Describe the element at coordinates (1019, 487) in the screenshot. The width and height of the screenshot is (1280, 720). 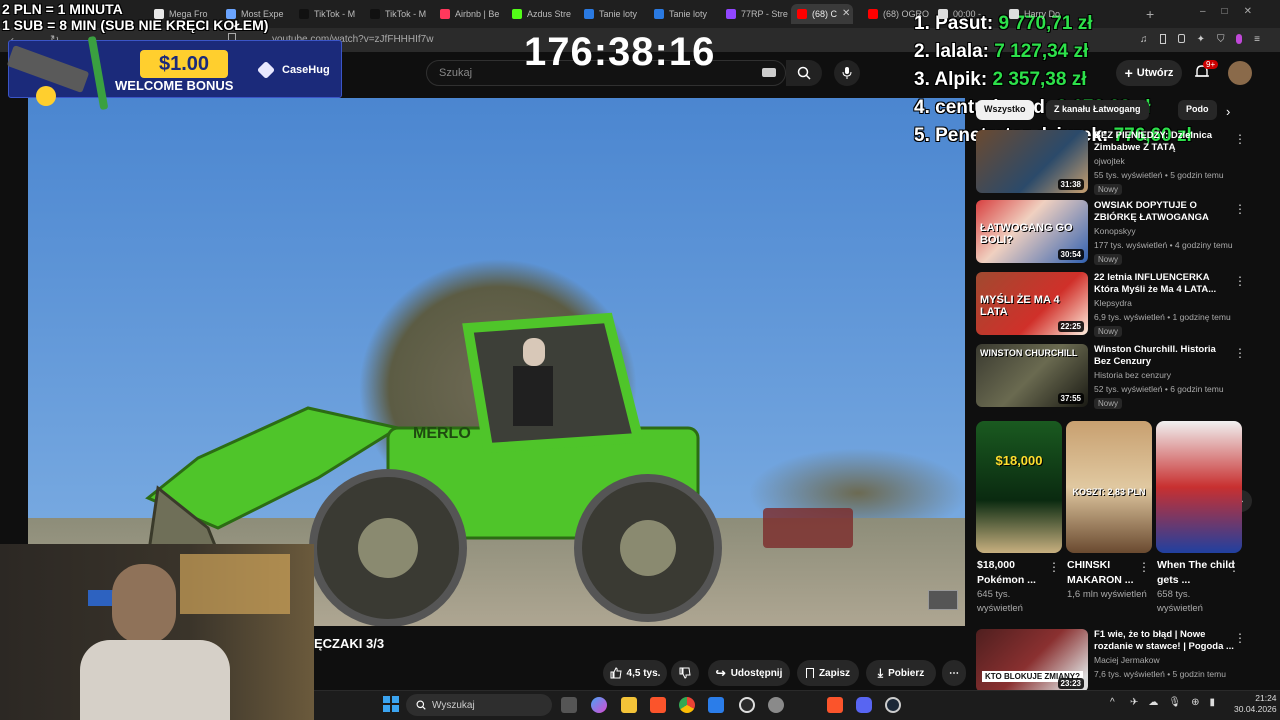
I see `short-thumbnail: $18,000` at that location.